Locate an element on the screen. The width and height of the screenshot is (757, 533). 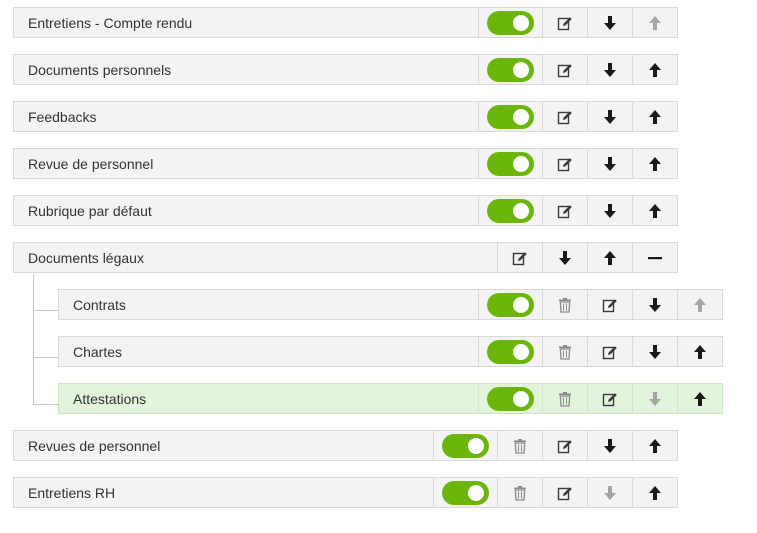
category-label: Revues de personnel is located at coordinates (94, 445).